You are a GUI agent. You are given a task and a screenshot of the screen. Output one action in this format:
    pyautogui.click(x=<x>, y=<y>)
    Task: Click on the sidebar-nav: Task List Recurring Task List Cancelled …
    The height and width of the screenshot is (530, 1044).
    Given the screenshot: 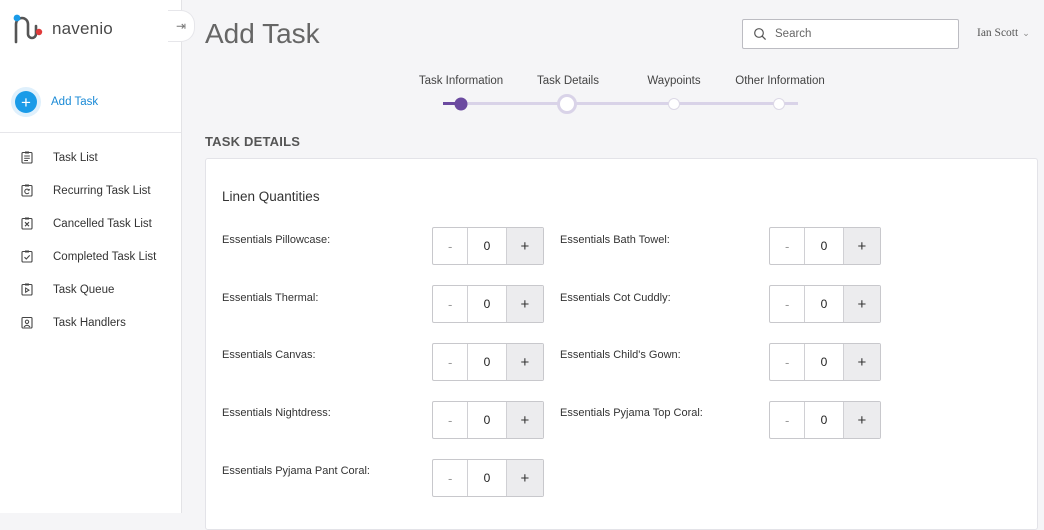 What is the action you would take?
    pyautogui.click(x=90, y=240)
    